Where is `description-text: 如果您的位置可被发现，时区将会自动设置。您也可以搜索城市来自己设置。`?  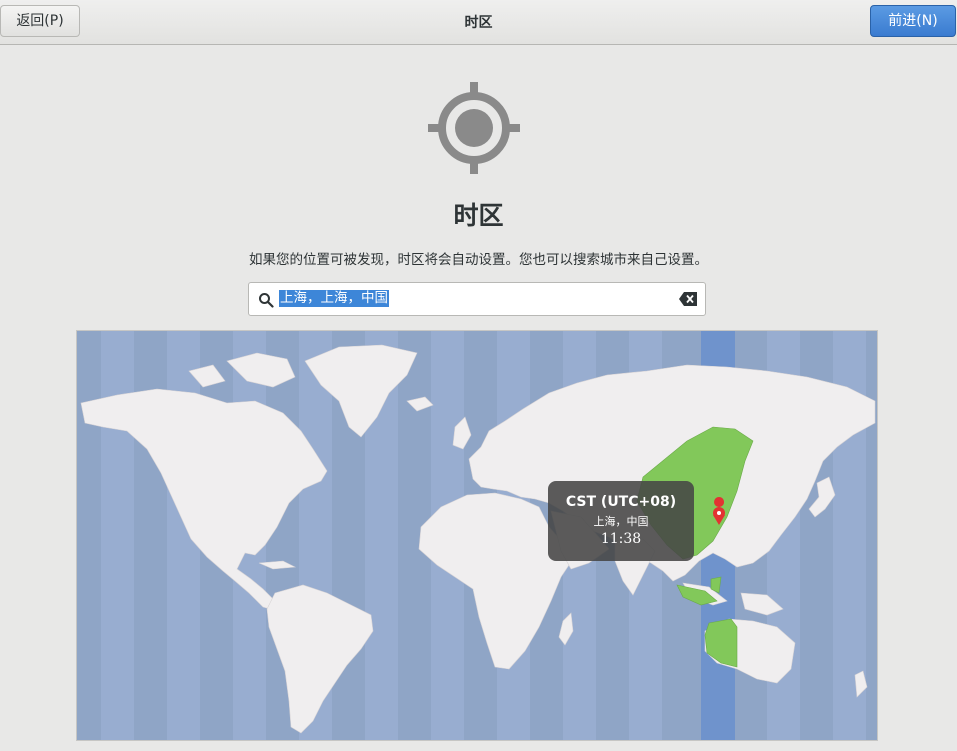
description-text: 如果您的位置可被发现，时区将会自动设置。您也可以搜索城市来自己设置。 is located at coordinates (478, 260).